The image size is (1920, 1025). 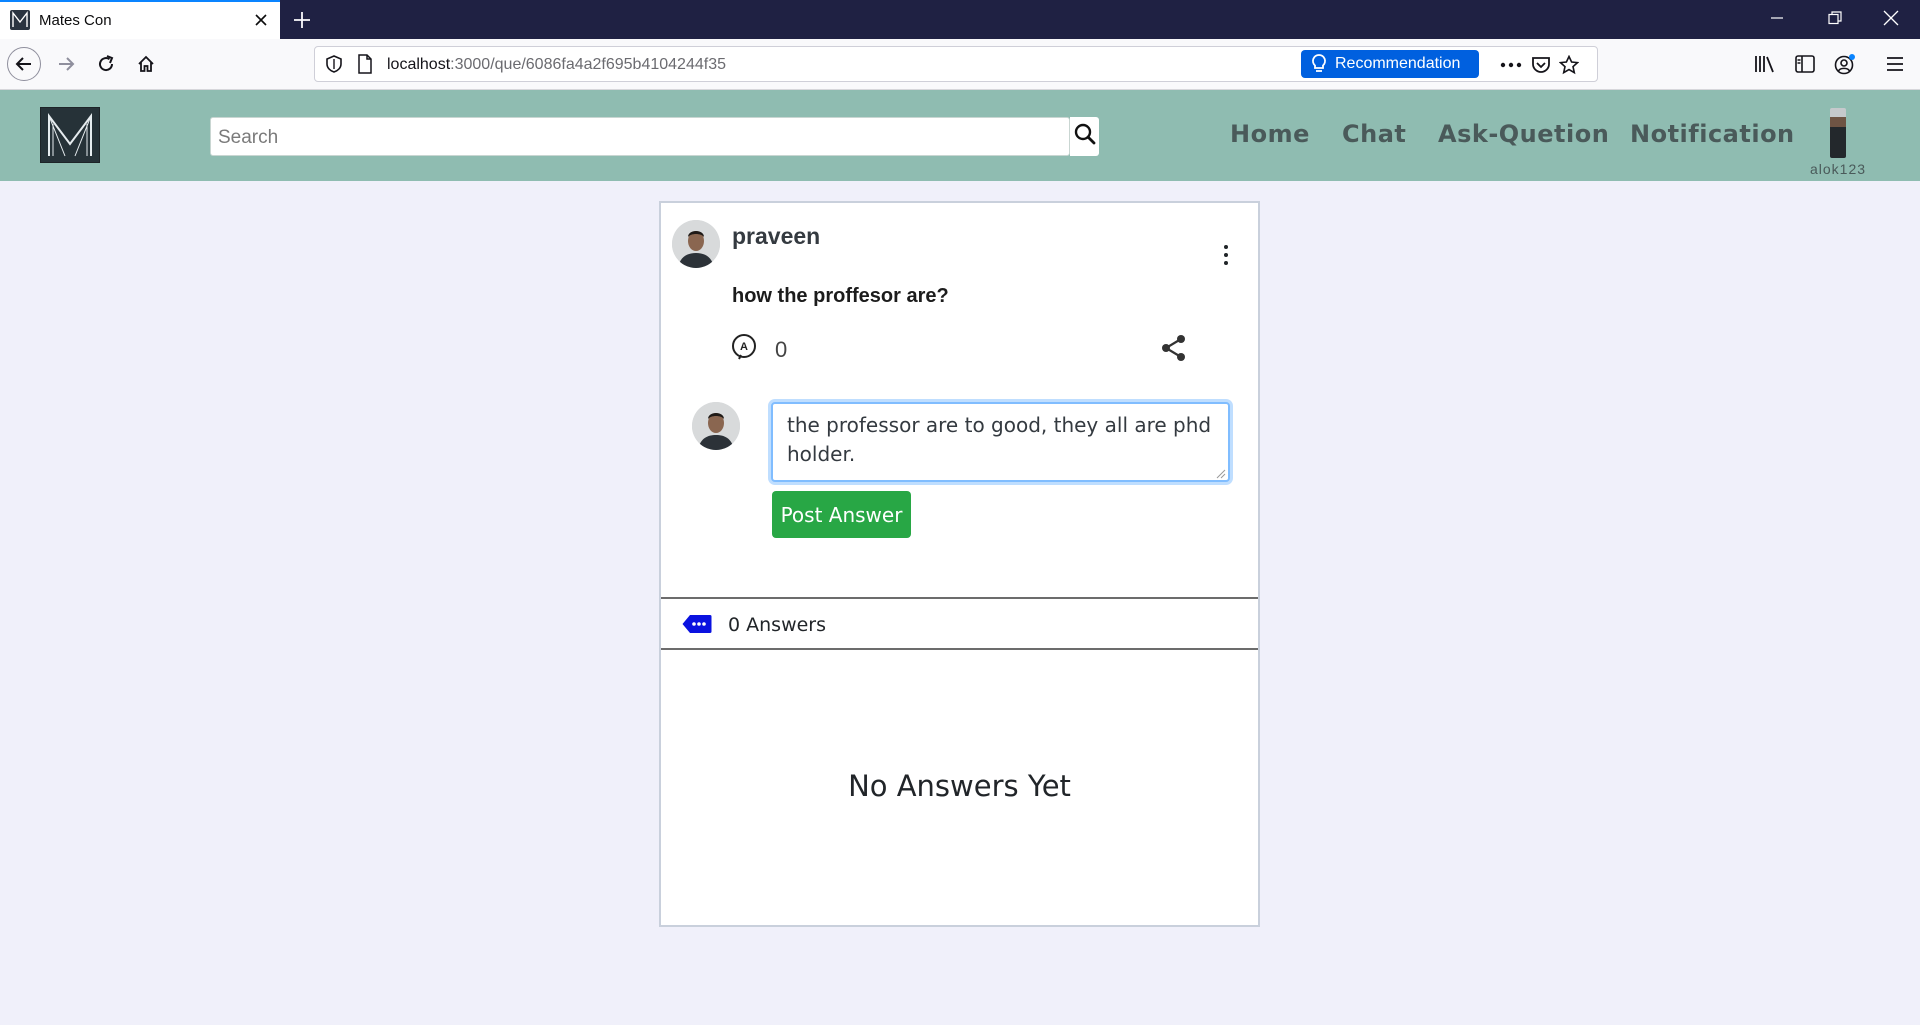 I want to click on author-avatar, so click(x=696, y=244).